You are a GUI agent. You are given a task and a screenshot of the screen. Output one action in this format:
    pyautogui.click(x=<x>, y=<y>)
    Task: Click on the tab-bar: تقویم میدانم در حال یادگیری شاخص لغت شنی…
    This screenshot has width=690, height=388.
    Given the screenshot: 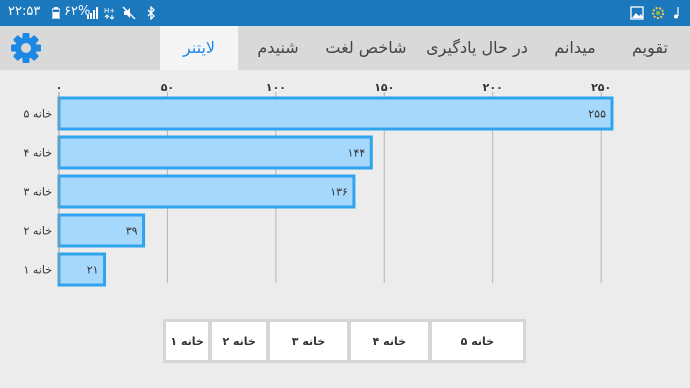 What is the action you would take?
    pyautogui.click(x=345, y=48)
    